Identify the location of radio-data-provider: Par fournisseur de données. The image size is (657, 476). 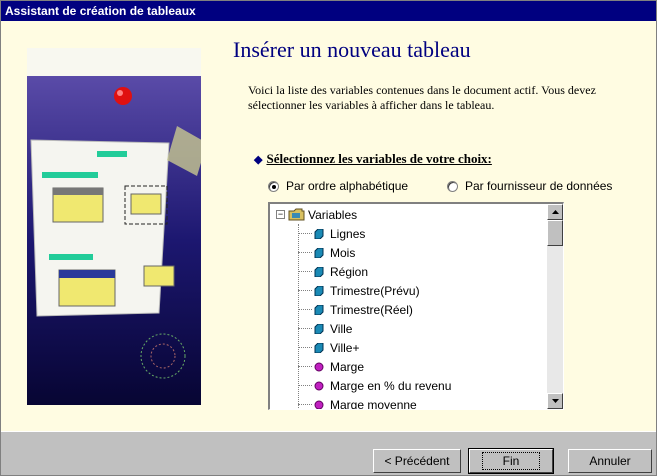
(529, 186).